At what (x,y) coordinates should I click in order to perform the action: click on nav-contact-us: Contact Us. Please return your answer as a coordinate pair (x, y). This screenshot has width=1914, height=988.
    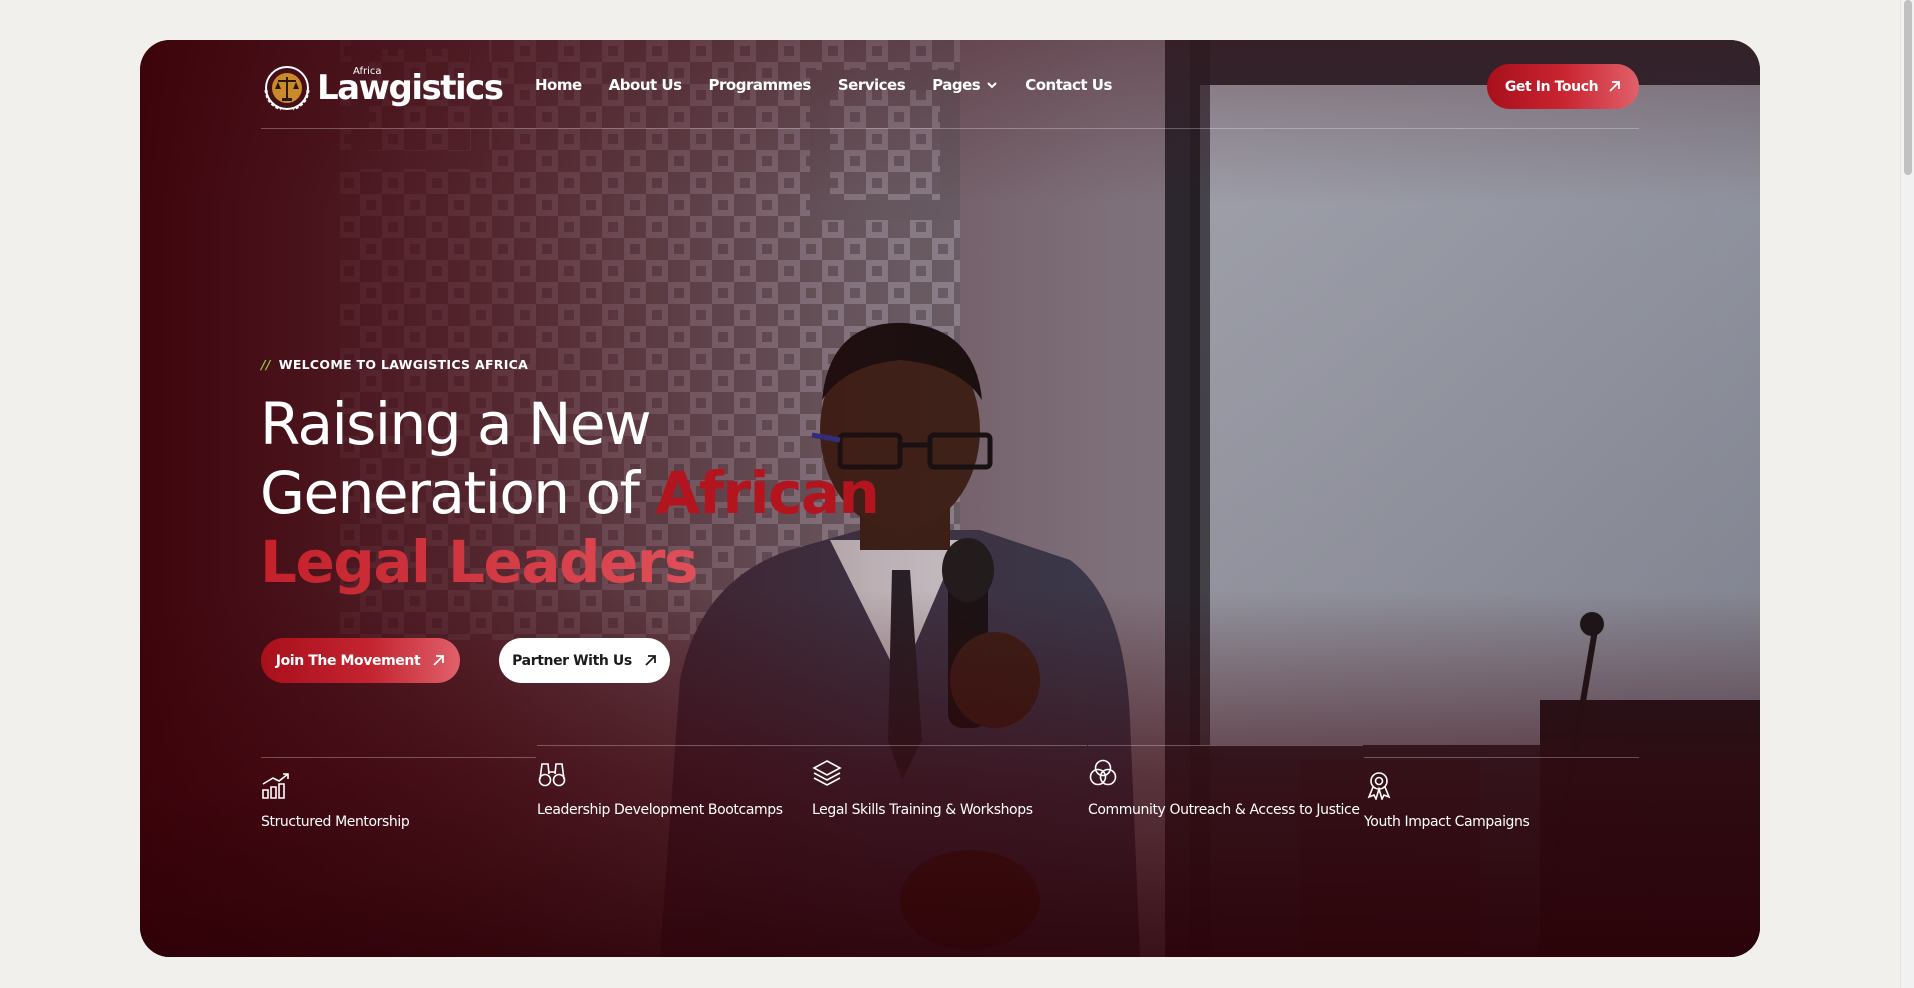
    Looking at the image, I should click on (1068, 85).